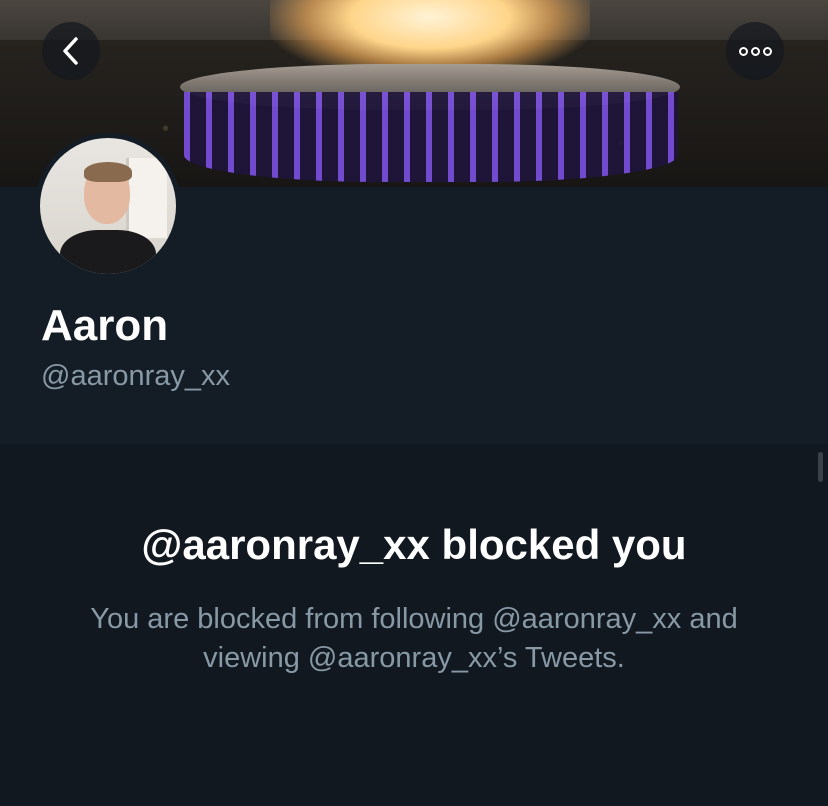 The image size is (828, 806). I want to click on blocked-notice-title: @aaronray_xx blocked you, so click(414, 544).